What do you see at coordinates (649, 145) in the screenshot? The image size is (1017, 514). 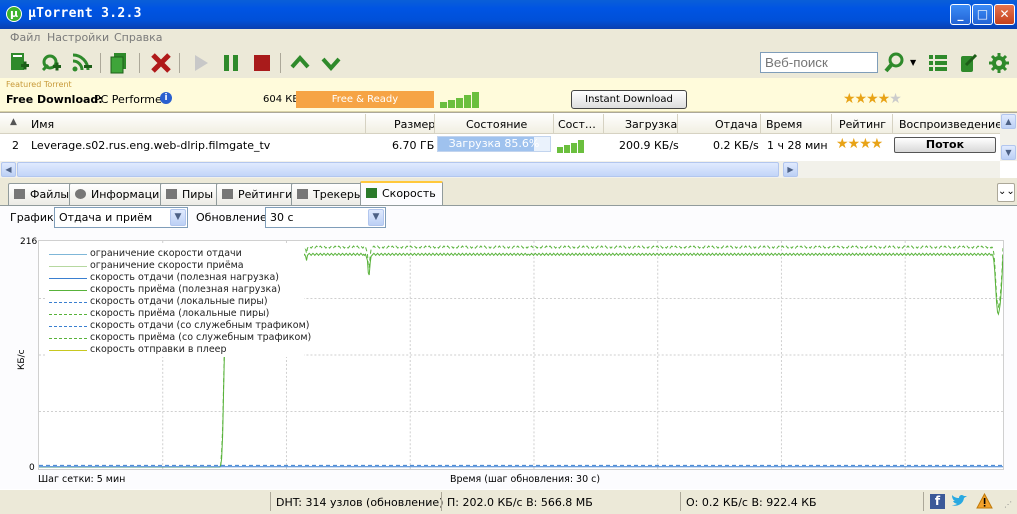 I see `torrent-download-speed: 200.9 КБ/s` at bounding box center [649, 145].